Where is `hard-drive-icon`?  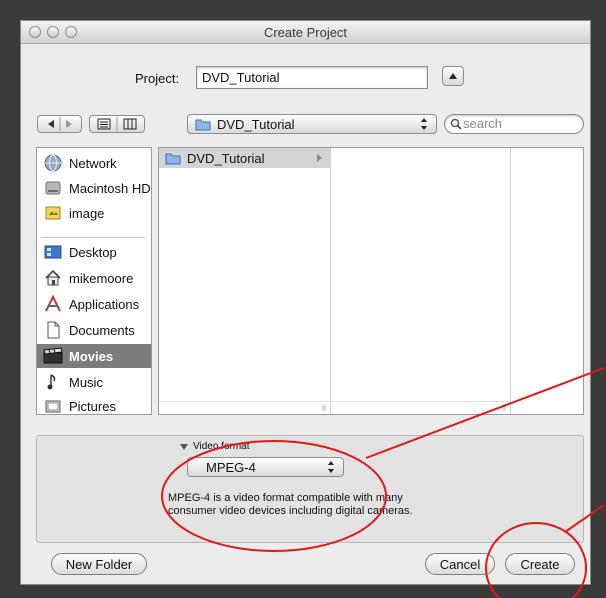
hard-drive-icon is located at coordinates (53, 188).